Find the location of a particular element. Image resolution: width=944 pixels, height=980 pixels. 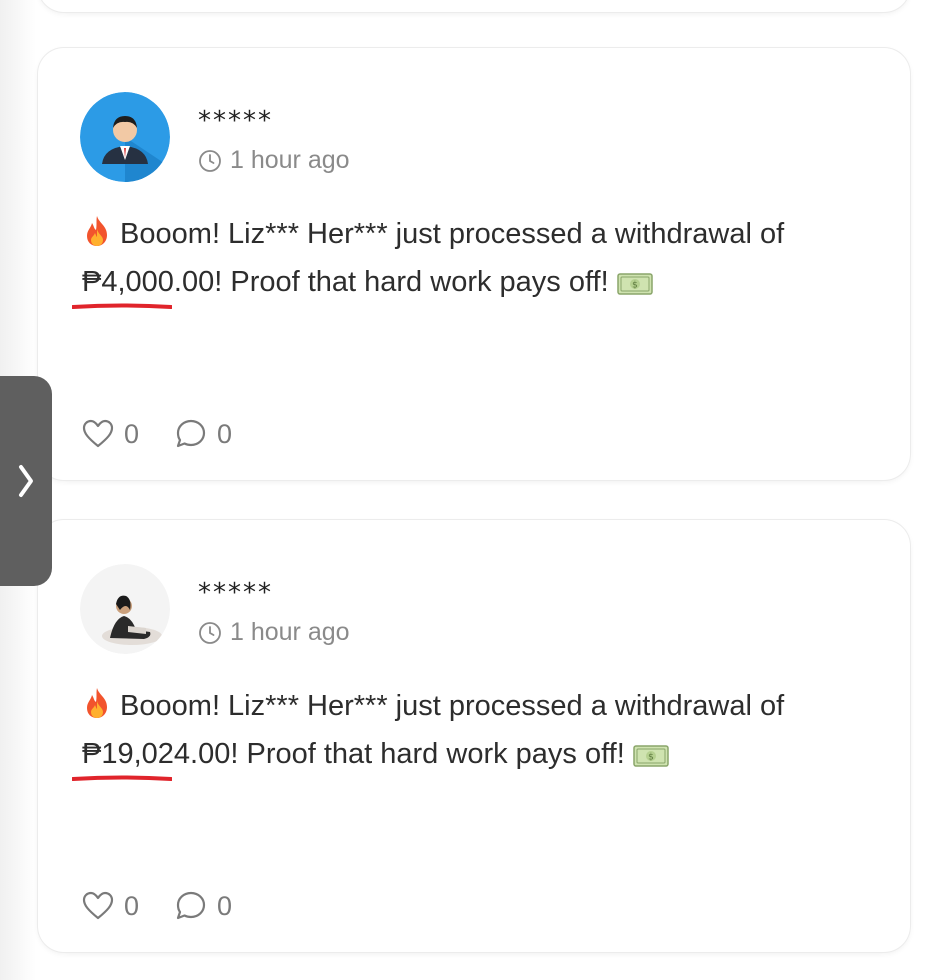

withdrawal-amount: ₱4,000.00 is located at coordinates (143, 283).